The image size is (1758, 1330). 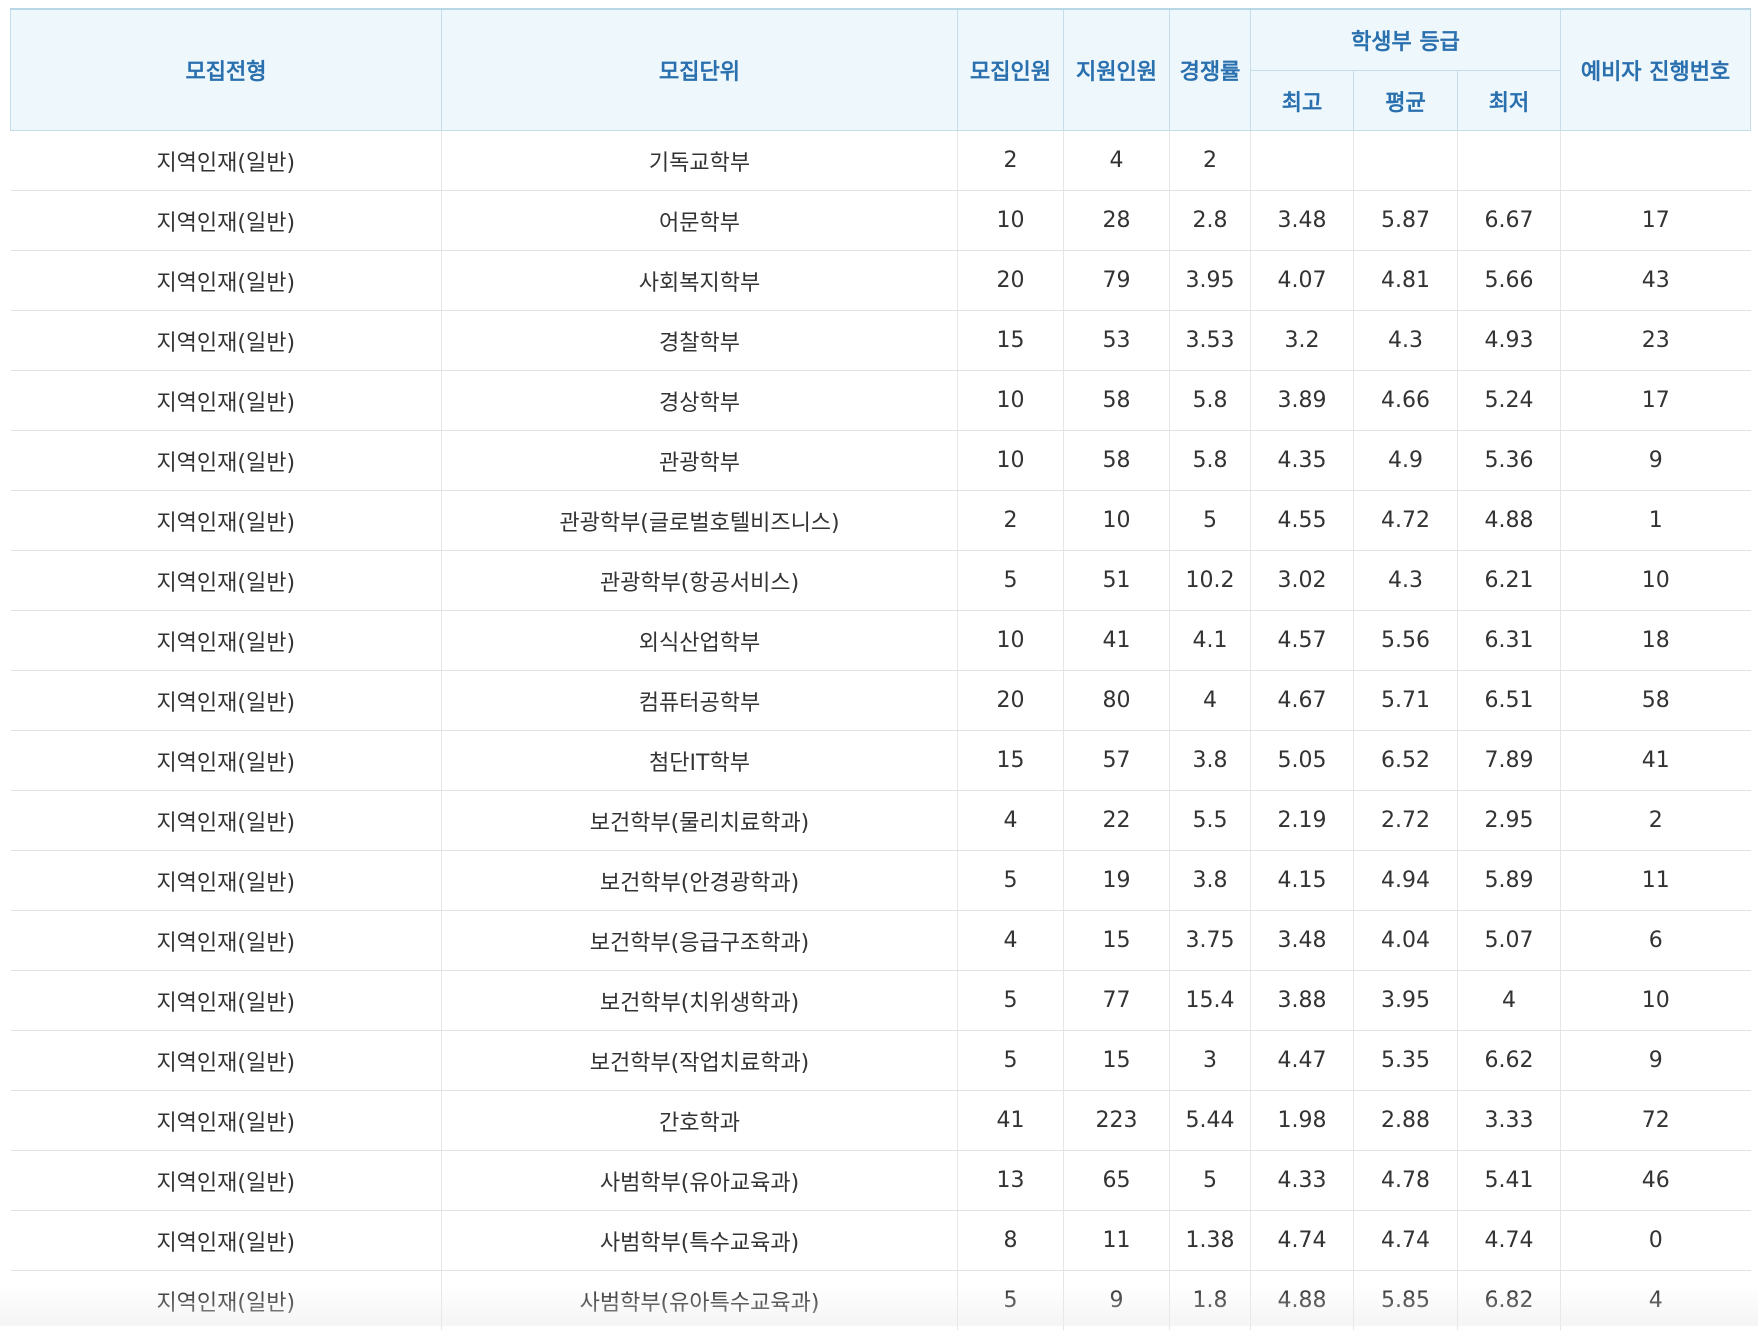 I want to click on cell-grade-low: 6.67, so click(x=1509, y=221).